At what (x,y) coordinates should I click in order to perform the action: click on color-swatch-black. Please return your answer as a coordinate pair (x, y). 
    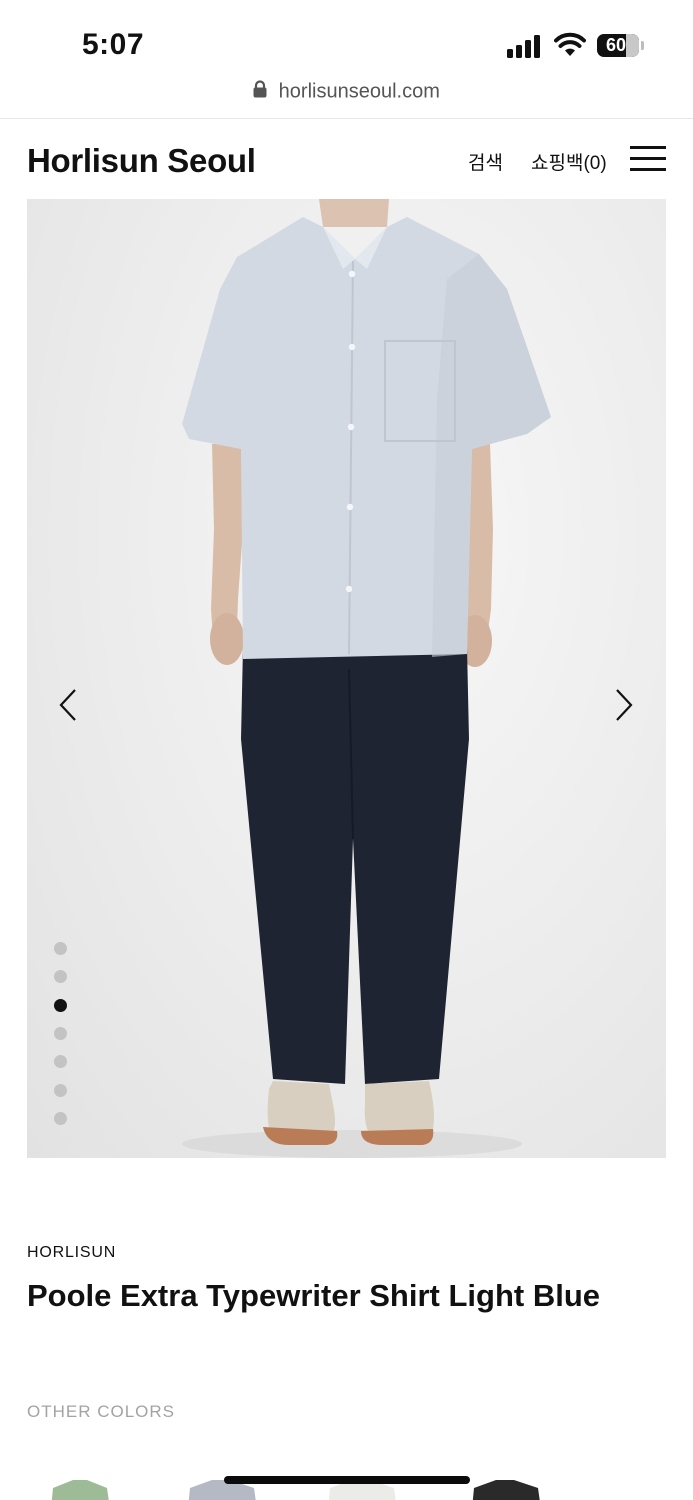
    Looking at the image, I should click on (507, 1485).